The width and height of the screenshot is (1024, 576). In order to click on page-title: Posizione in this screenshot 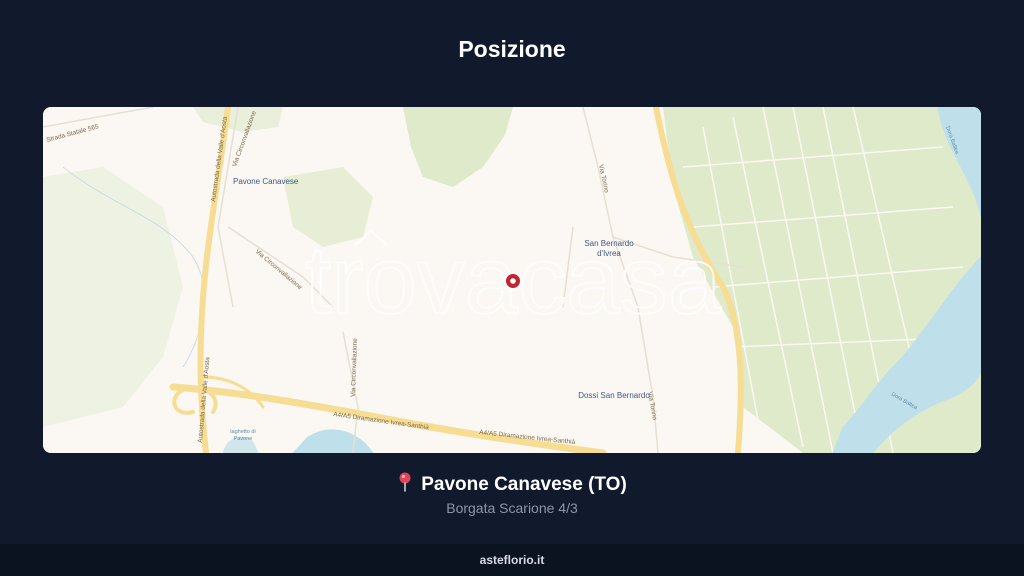, I will do `click(512, 49)`.